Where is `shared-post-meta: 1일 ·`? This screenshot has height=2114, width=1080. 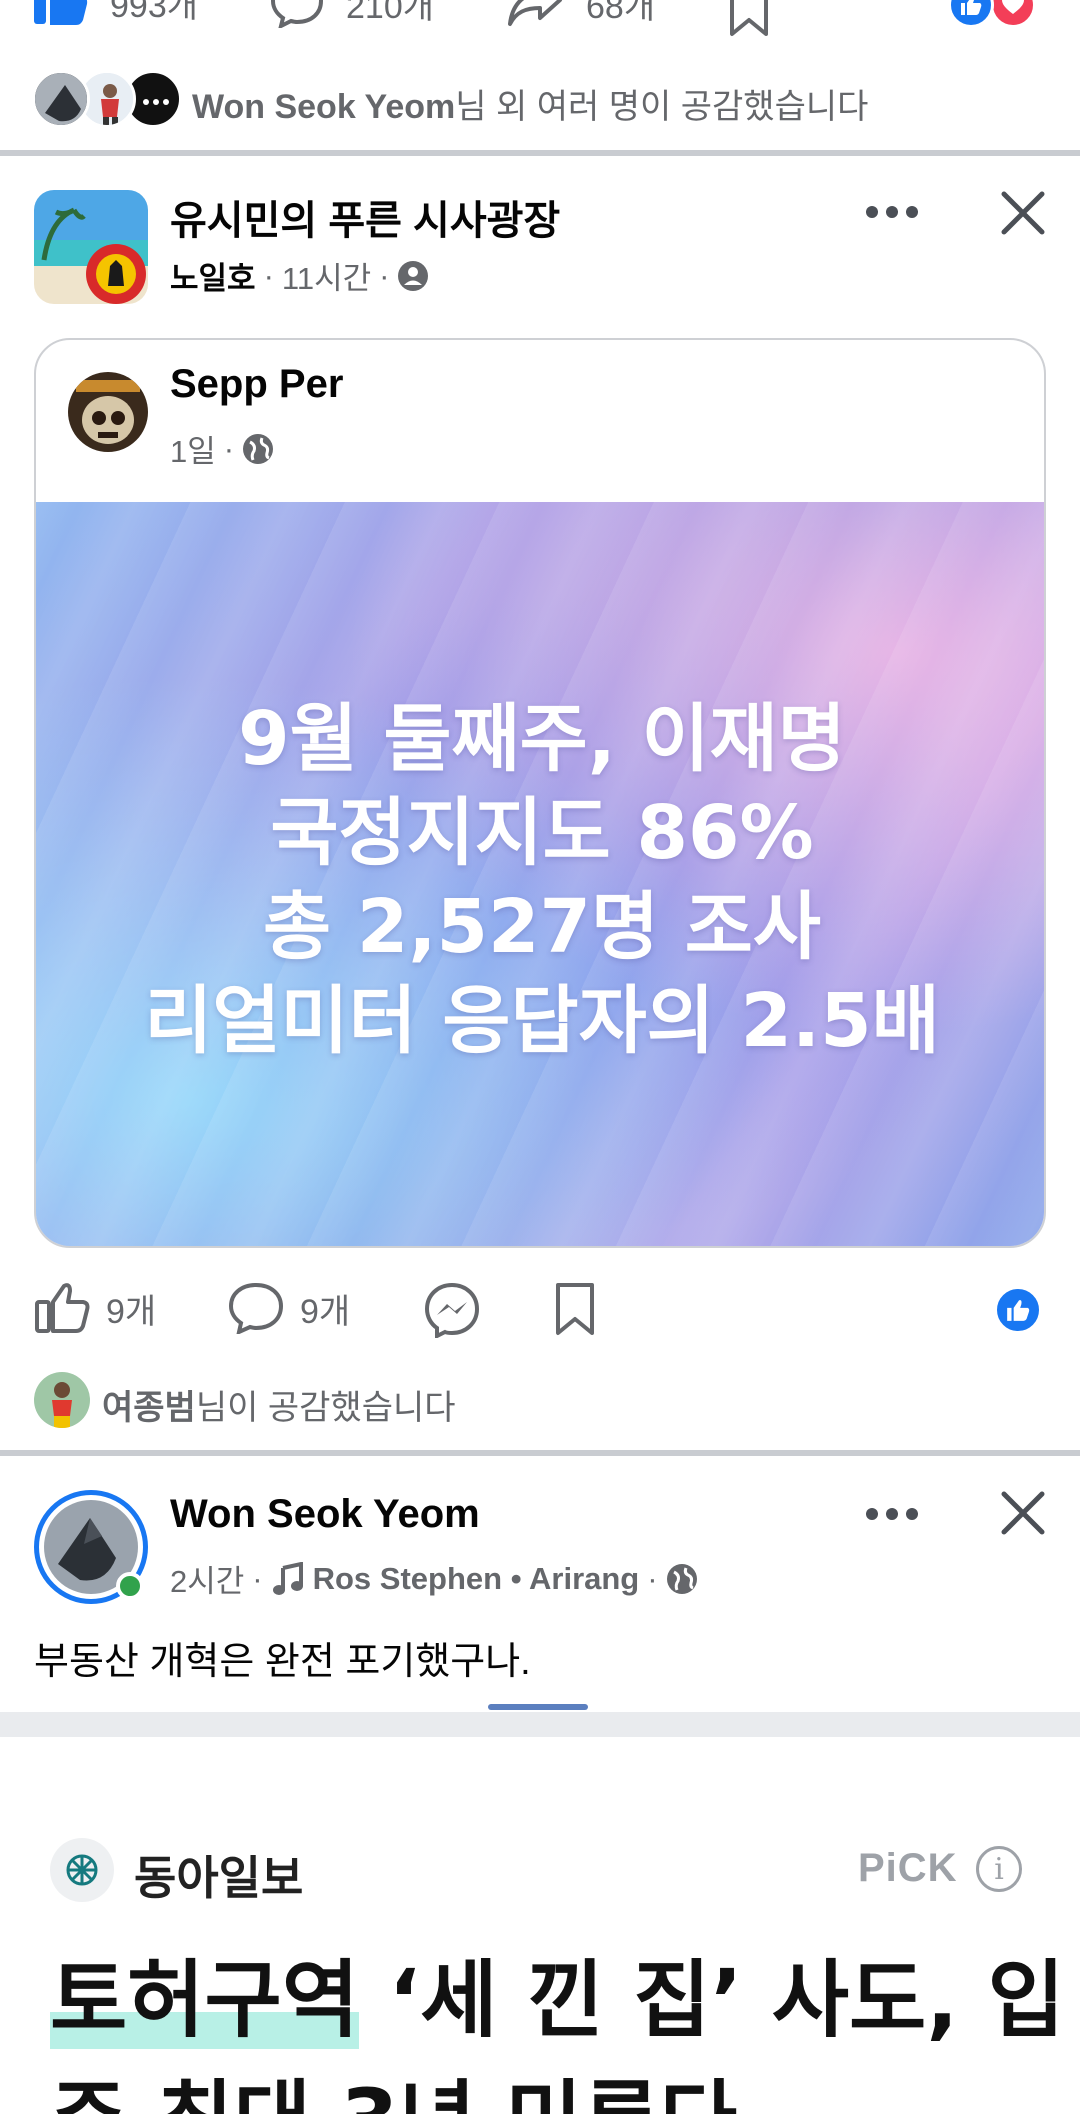
shared-post-meta: 1일 · is located at coordinates (222, 448).